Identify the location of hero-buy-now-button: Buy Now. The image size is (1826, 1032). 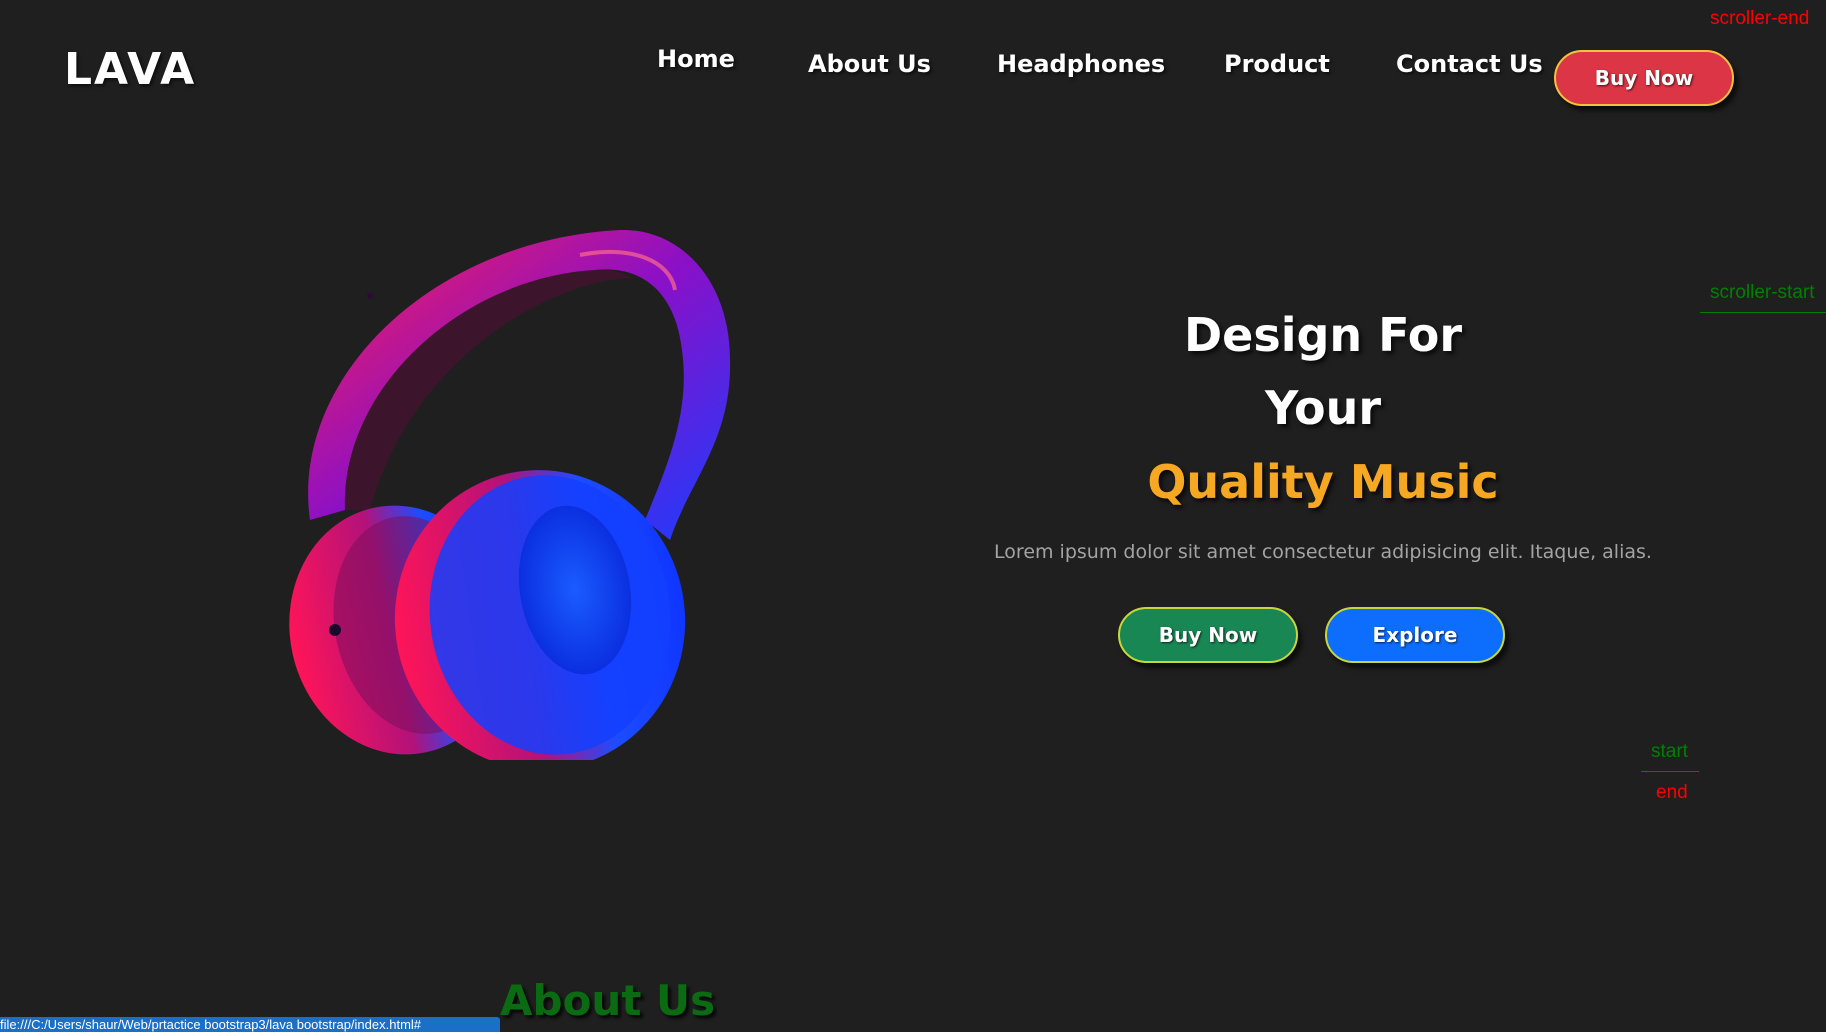
(1208, 635).